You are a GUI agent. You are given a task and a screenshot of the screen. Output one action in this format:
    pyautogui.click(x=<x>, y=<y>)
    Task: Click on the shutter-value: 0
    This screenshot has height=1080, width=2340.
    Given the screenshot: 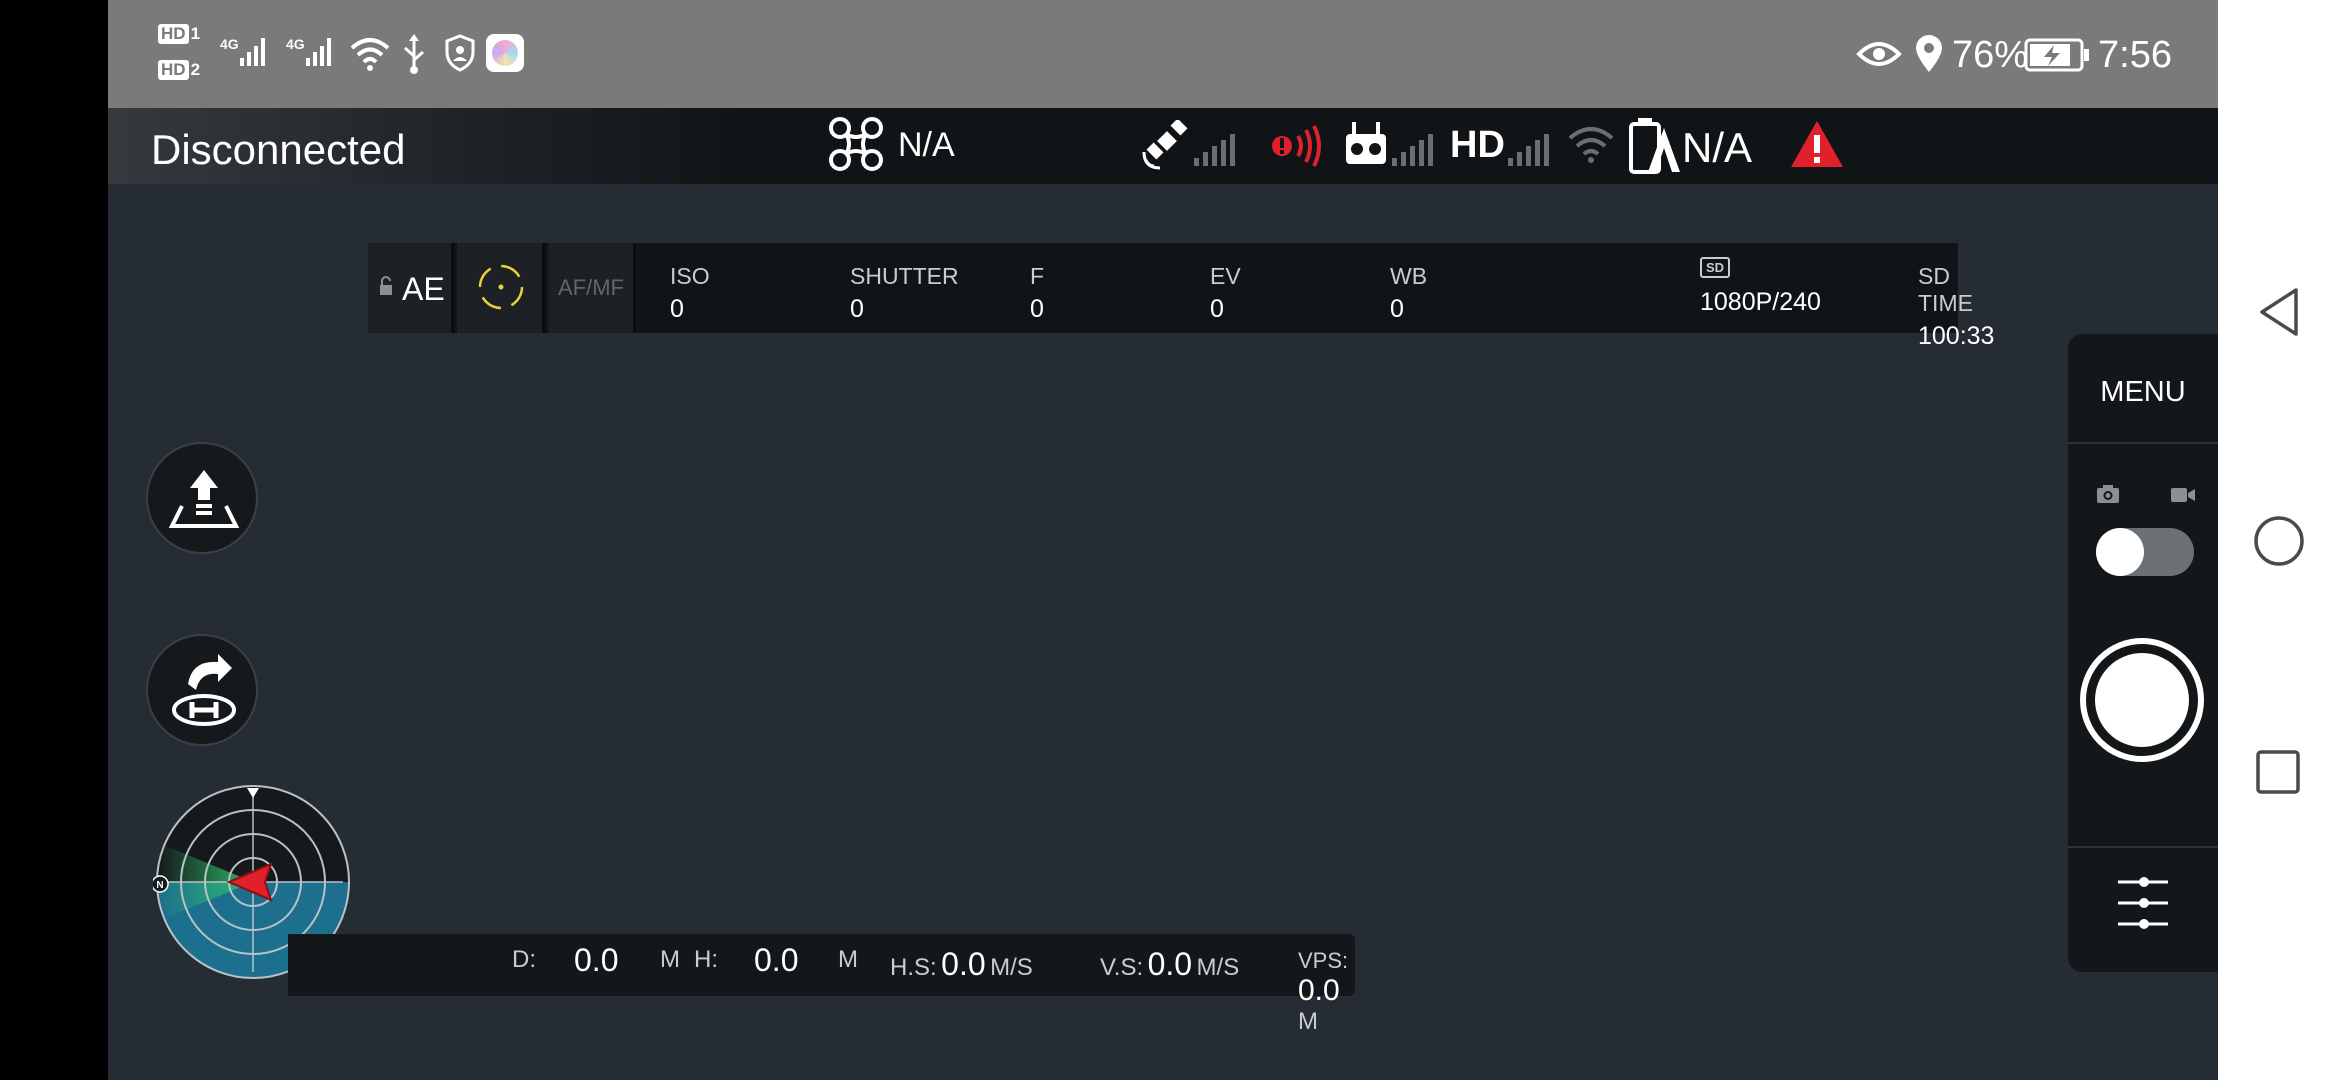 What is the action you would take?
    pyautogui.click(x=857, y=309)
    